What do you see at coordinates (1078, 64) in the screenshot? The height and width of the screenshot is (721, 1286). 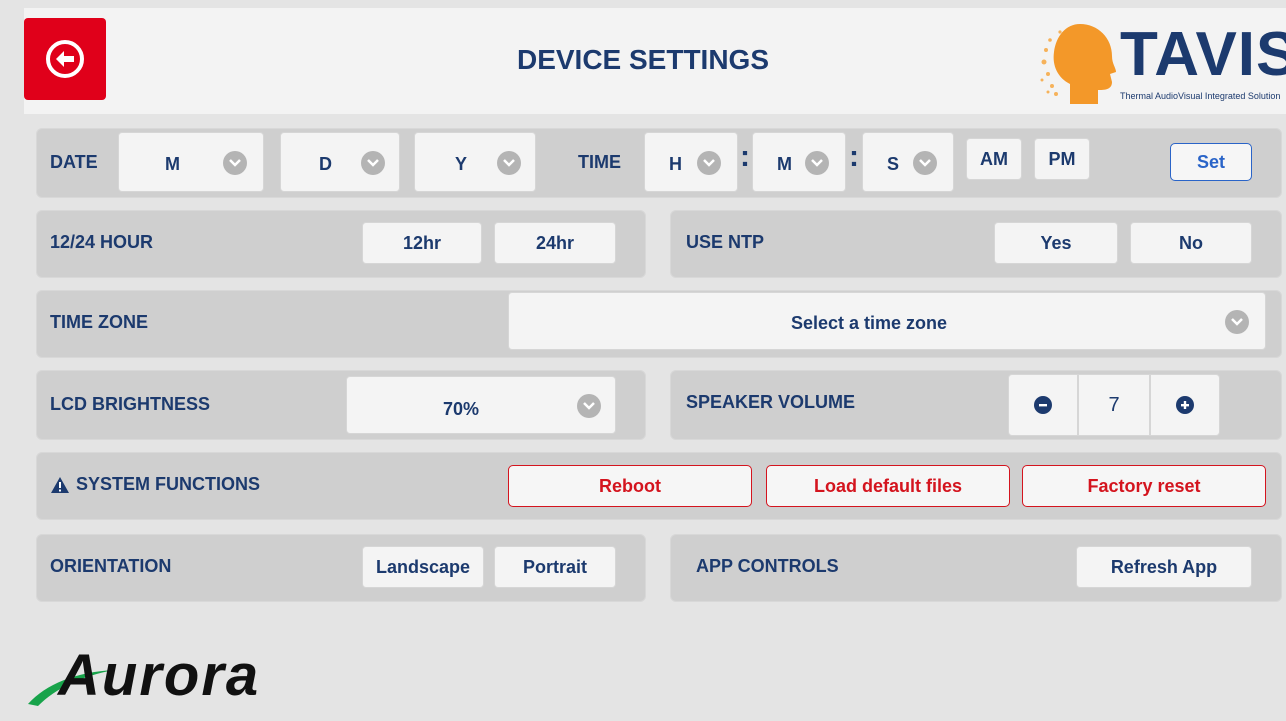 I see `tavis-head-logo-icon` at bounding box center [1078, 64].